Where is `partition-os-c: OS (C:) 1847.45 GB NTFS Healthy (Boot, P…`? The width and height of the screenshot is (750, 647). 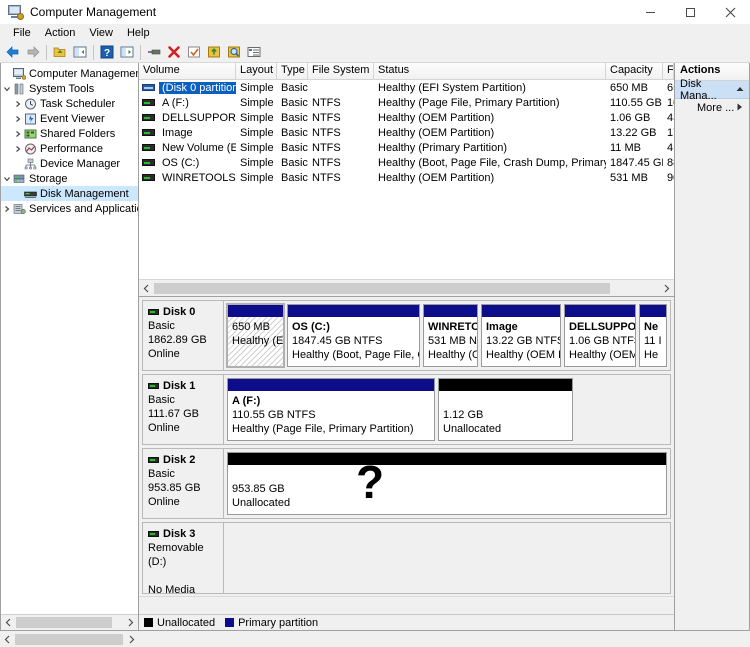 partition-os-c: OS (C:) 1847.45 GB NTFS Healthy (Boot, P… is located at coordinates (353, 335).